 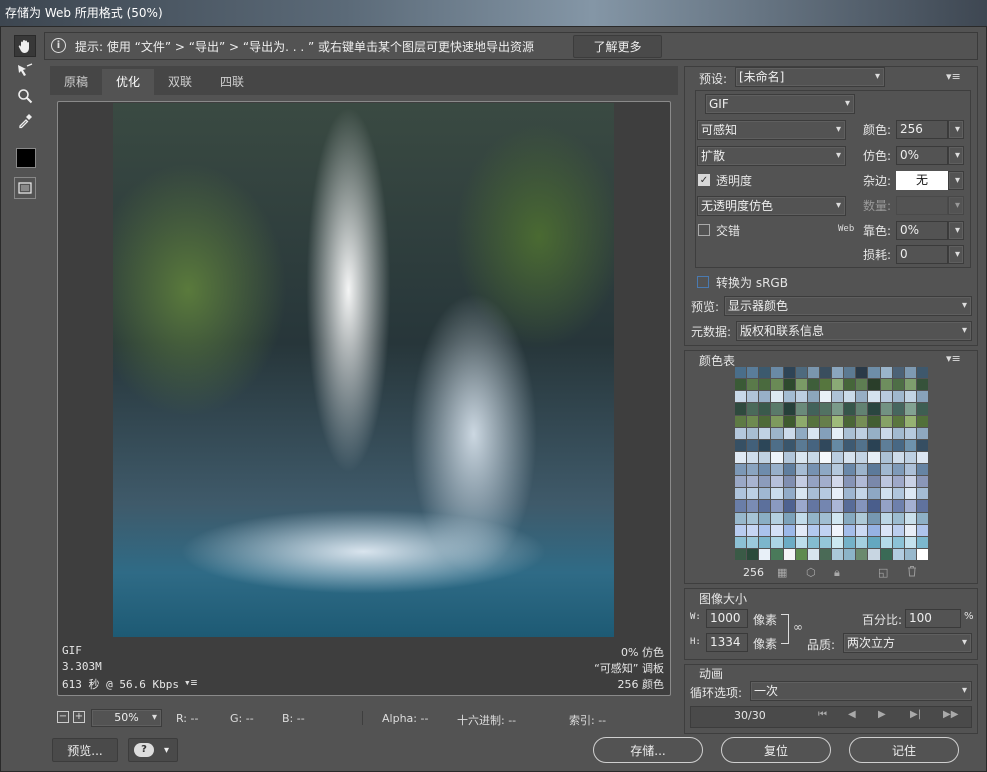 I want to click on web-snap-dropdown: ▾, so click(x=956, y=230).